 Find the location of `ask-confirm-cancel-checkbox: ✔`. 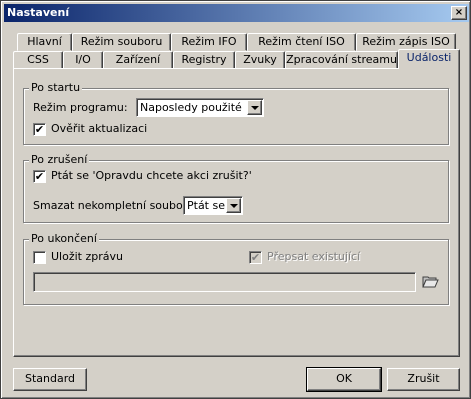

ask-confirm-cancel-checkbox: ✔ is located at coordinates (39, 176).